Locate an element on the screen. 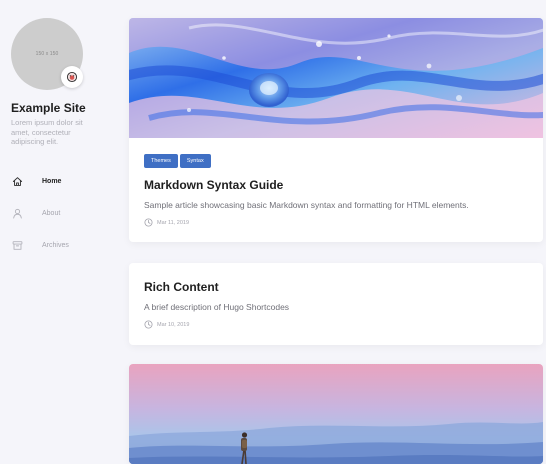  article-title: Rich Content is located at coordinates (181, 287).